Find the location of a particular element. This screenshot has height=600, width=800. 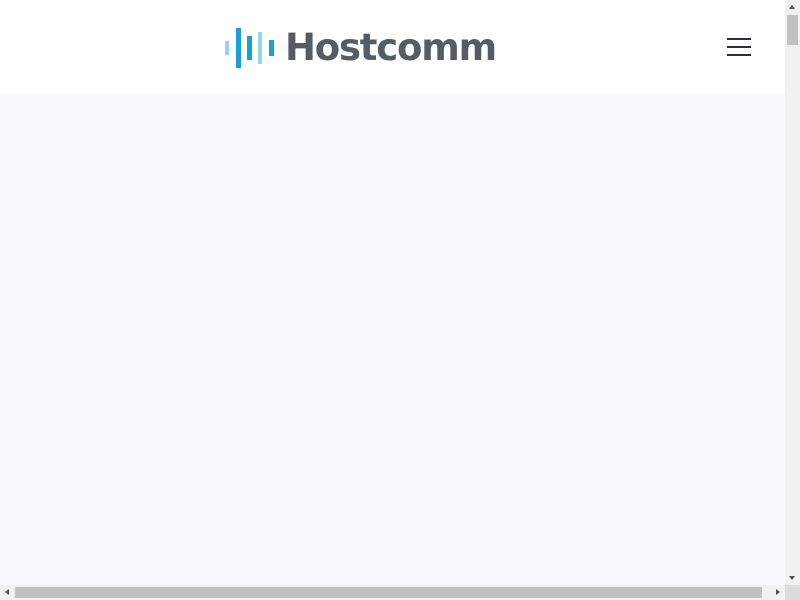

scroll-right-button is located at coordinates (777, 592).